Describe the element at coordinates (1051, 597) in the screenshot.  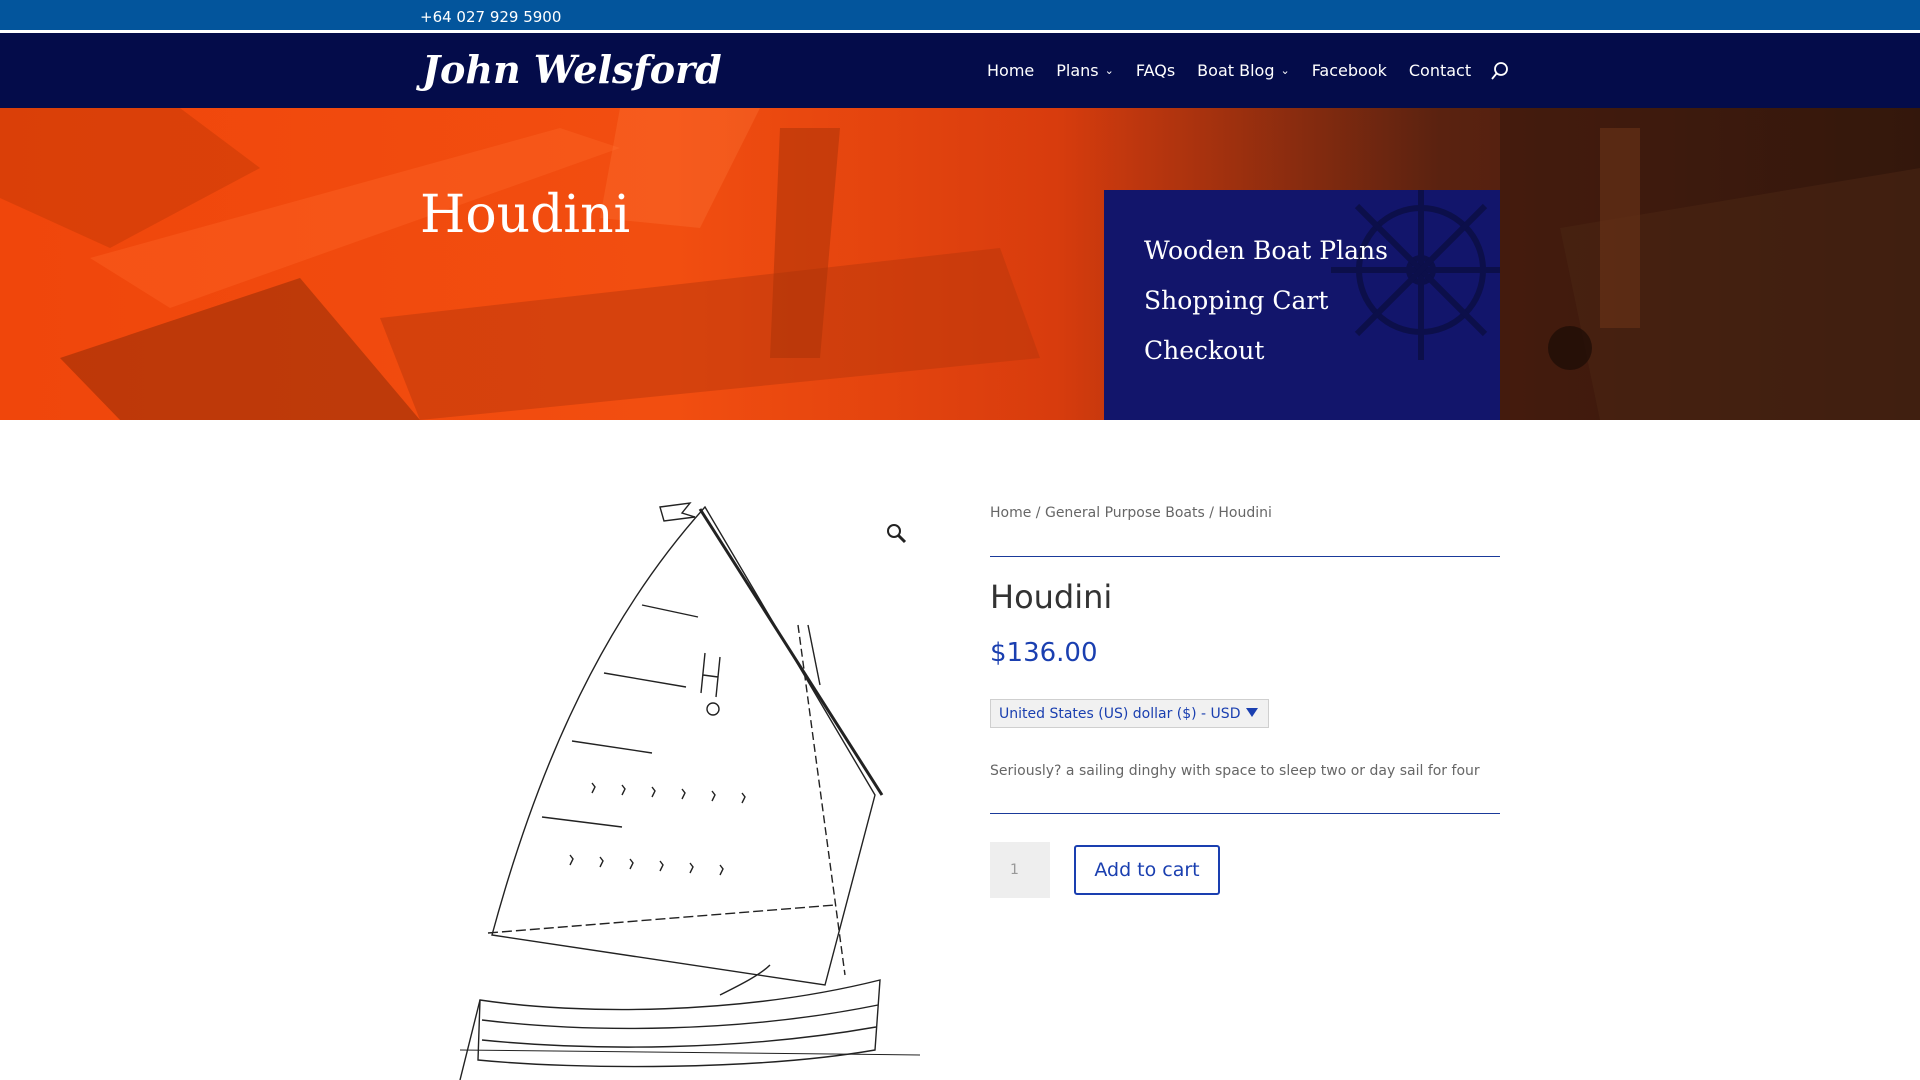
I see `product-title: Houdini` at that location.